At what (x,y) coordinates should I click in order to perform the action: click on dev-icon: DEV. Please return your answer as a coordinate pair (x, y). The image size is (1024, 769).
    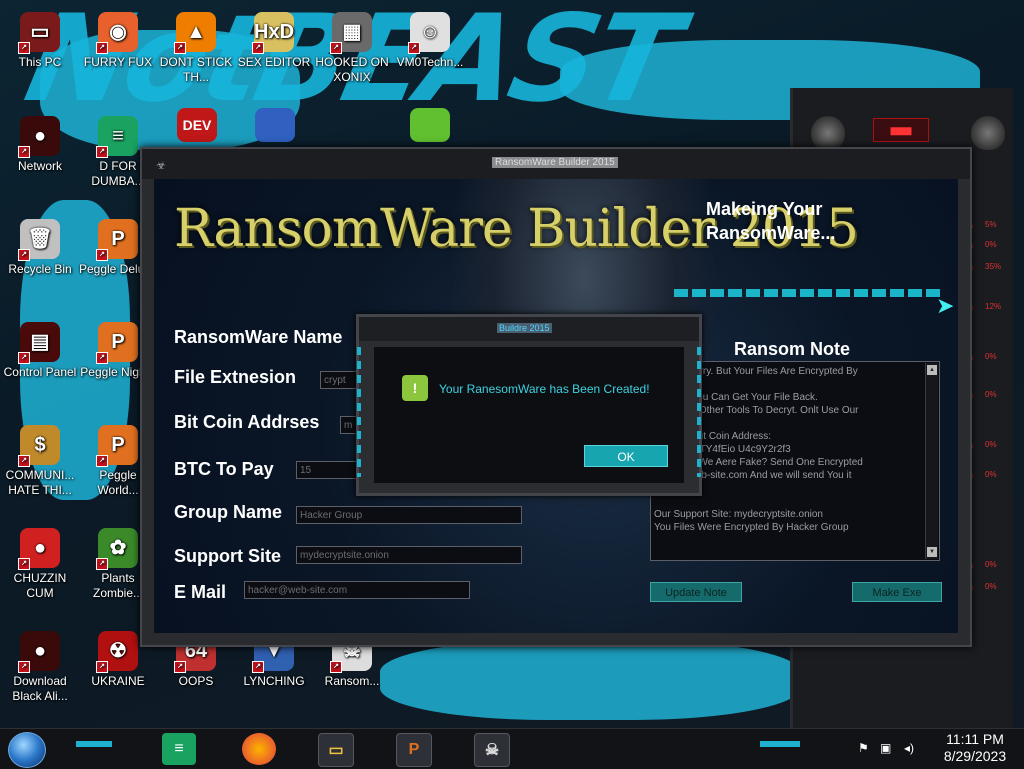
    Looking at the image, I should click on (197, 125).